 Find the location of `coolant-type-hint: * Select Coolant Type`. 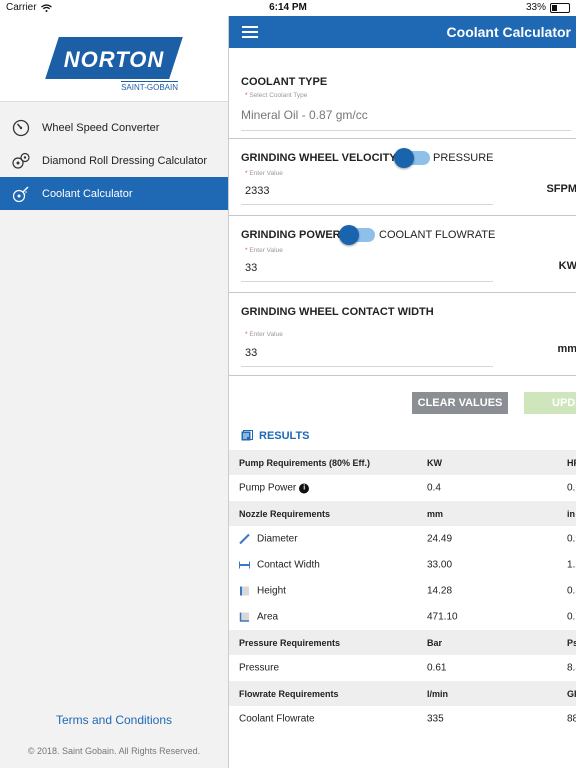

coolant-type-hint: * Select Coolant Type is located at coordinates (276, 95).